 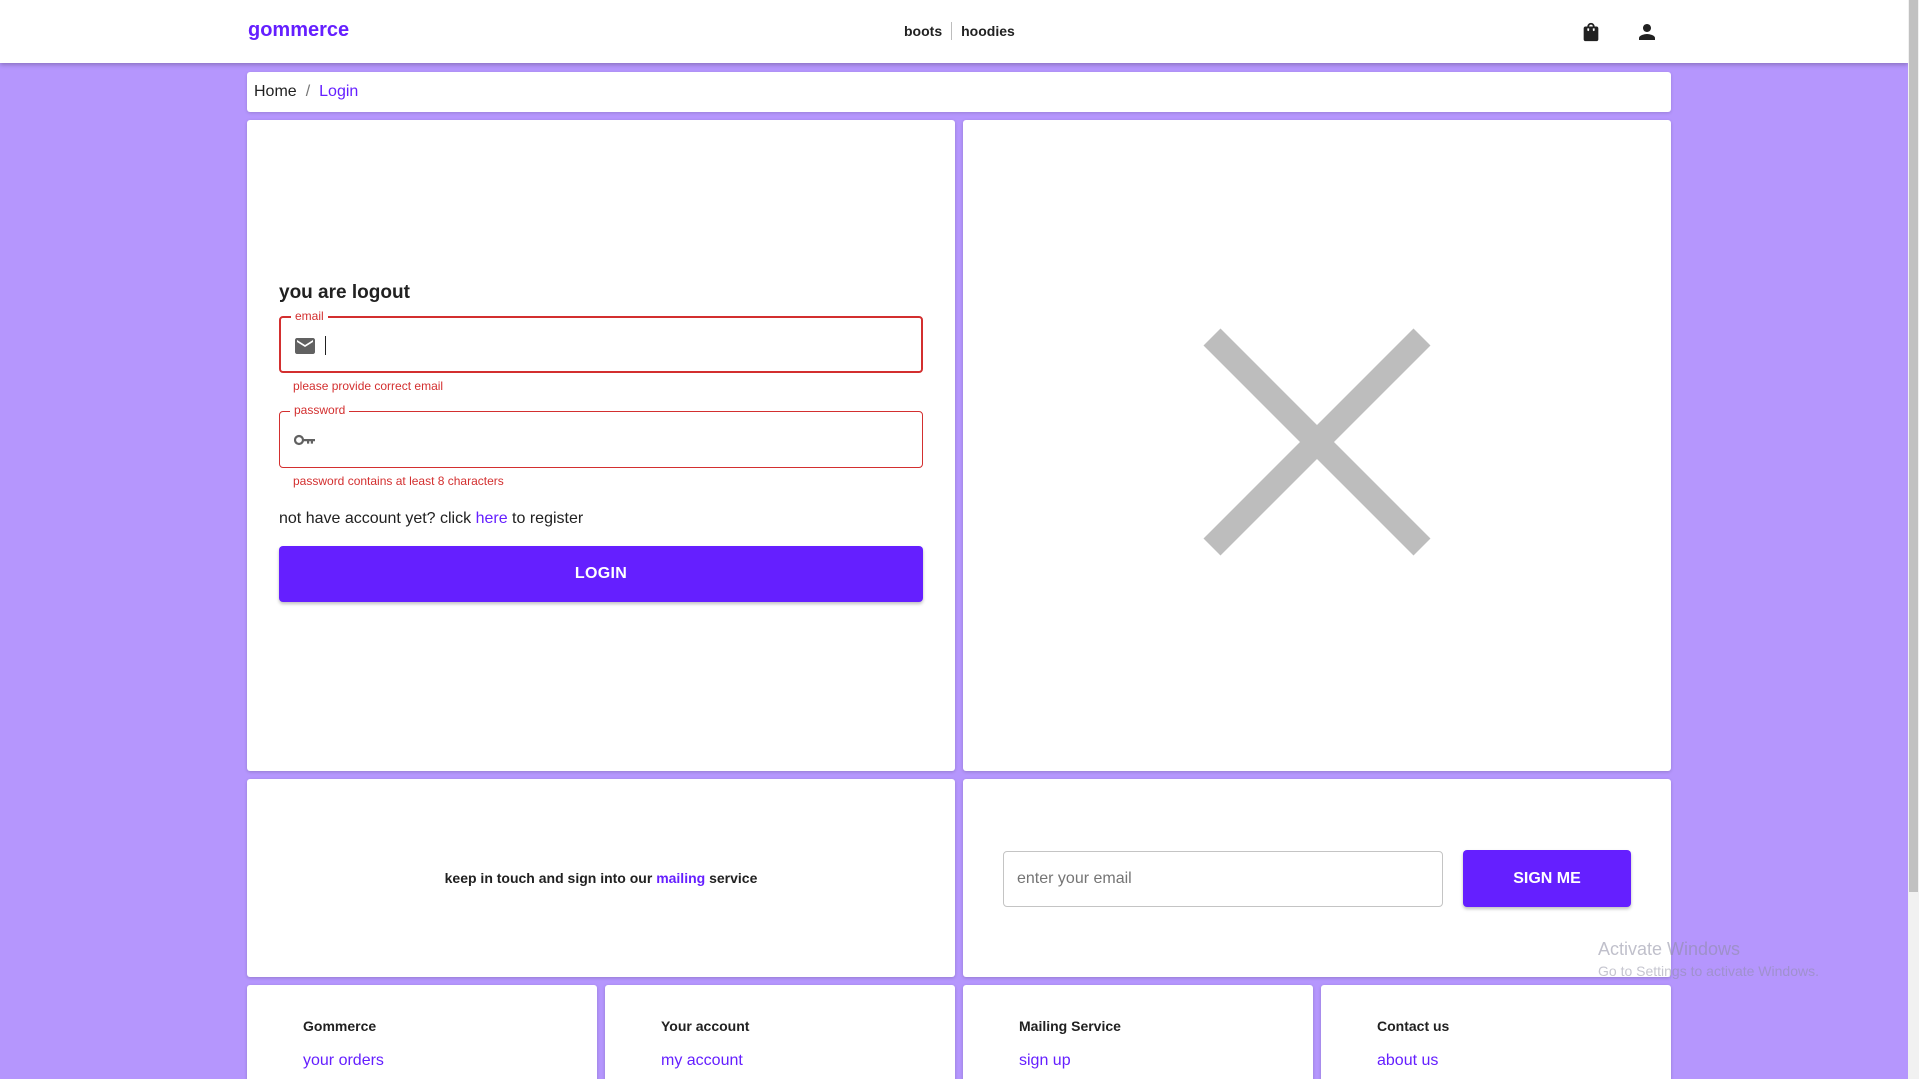 What do you see at coordinates (1591, 32) in the screenshot?
I see `shopping-bag-icon` at bounding box center [1591, 32].